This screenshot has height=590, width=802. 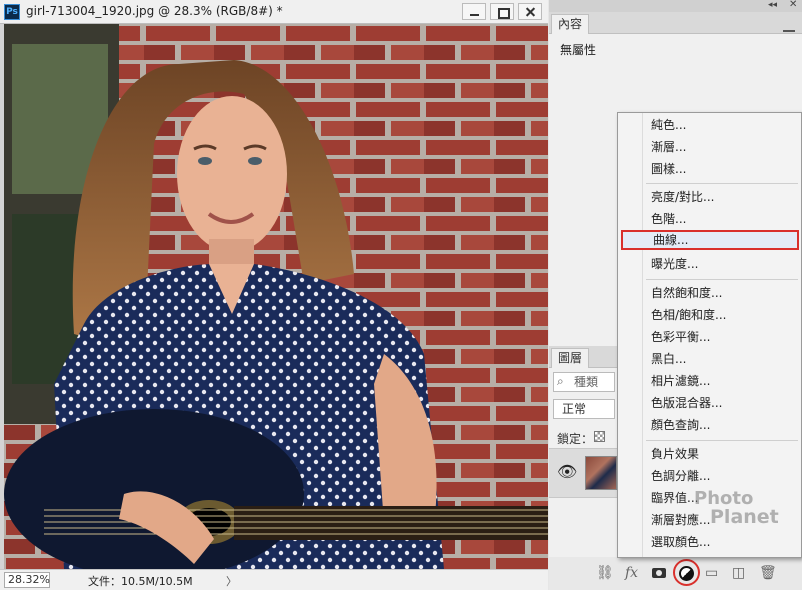 I want to click on photoplanet-watermark-logo: Photo Planet, so click(x=736, y=509).